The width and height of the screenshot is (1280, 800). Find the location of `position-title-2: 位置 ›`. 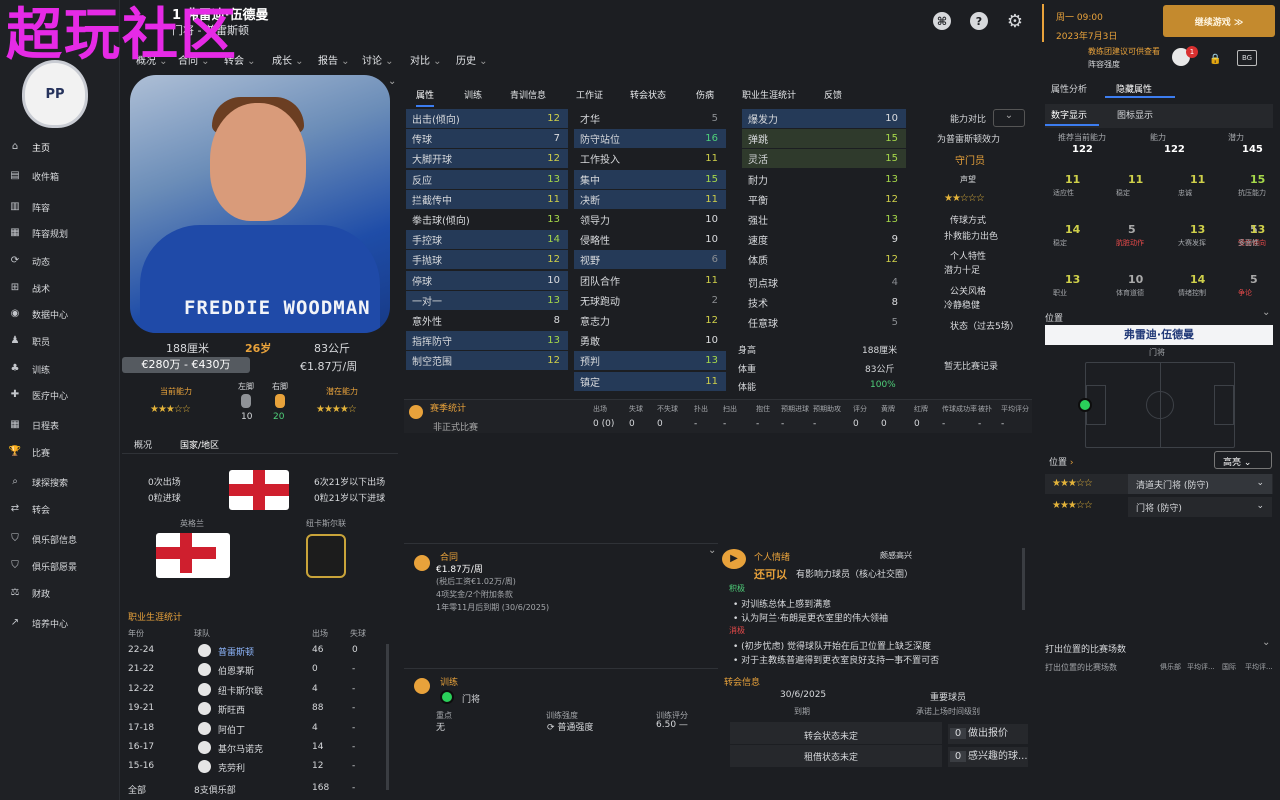

position-title-2: 位置 › is located at coordinates (1061, 461).